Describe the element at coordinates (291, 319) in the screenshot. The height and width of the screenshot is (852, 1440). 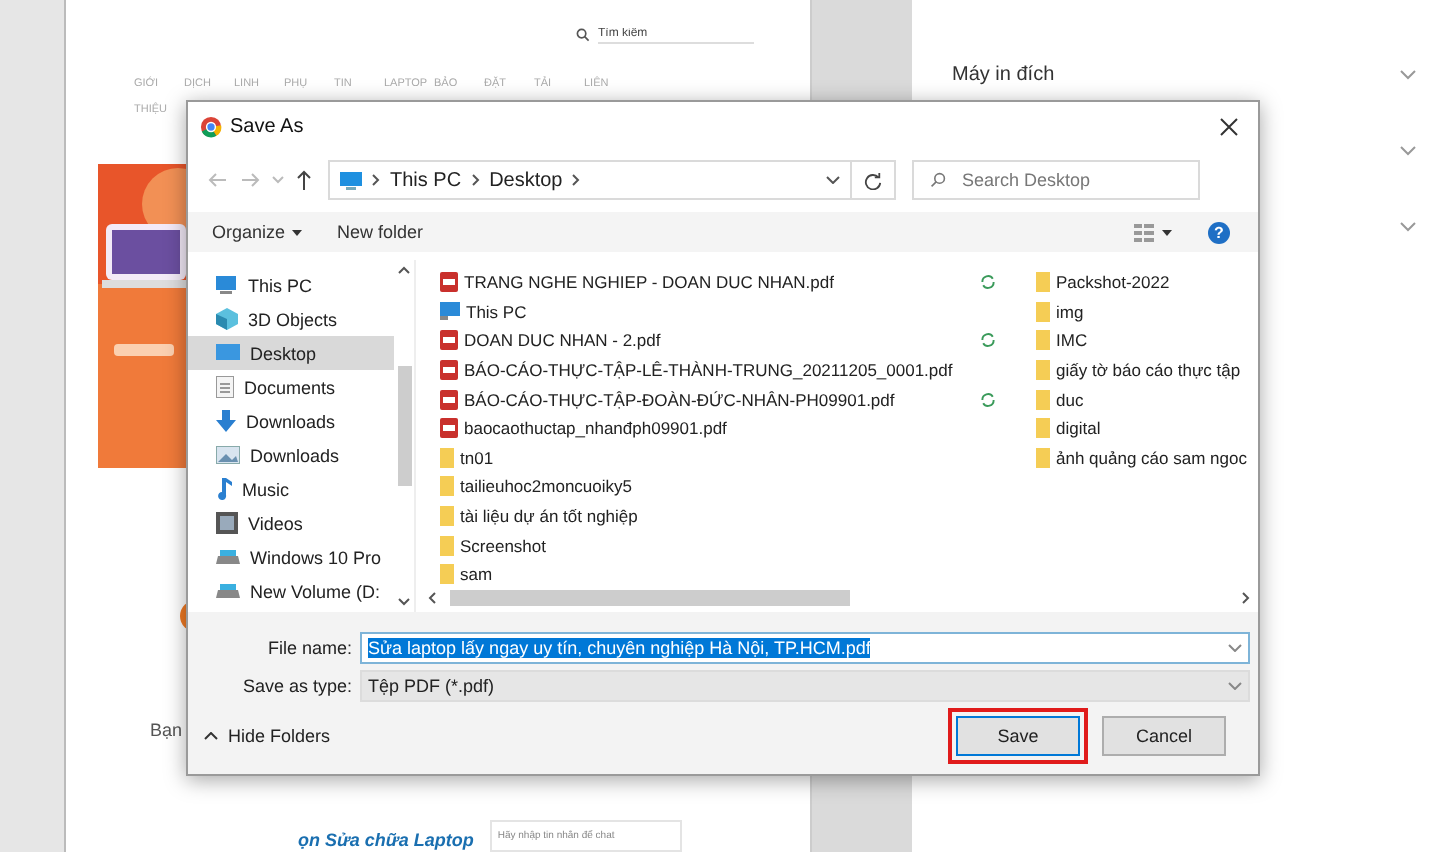
I see `folder-tree-item: 3D Objects` at that location.